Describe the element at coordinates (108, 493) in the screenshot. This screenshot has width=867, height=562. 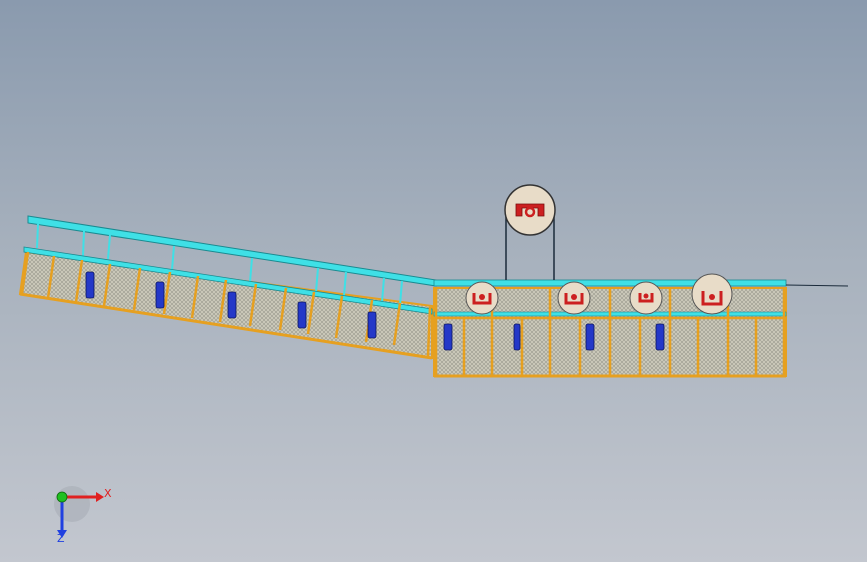
I see `x-axis-label: X` at that location.